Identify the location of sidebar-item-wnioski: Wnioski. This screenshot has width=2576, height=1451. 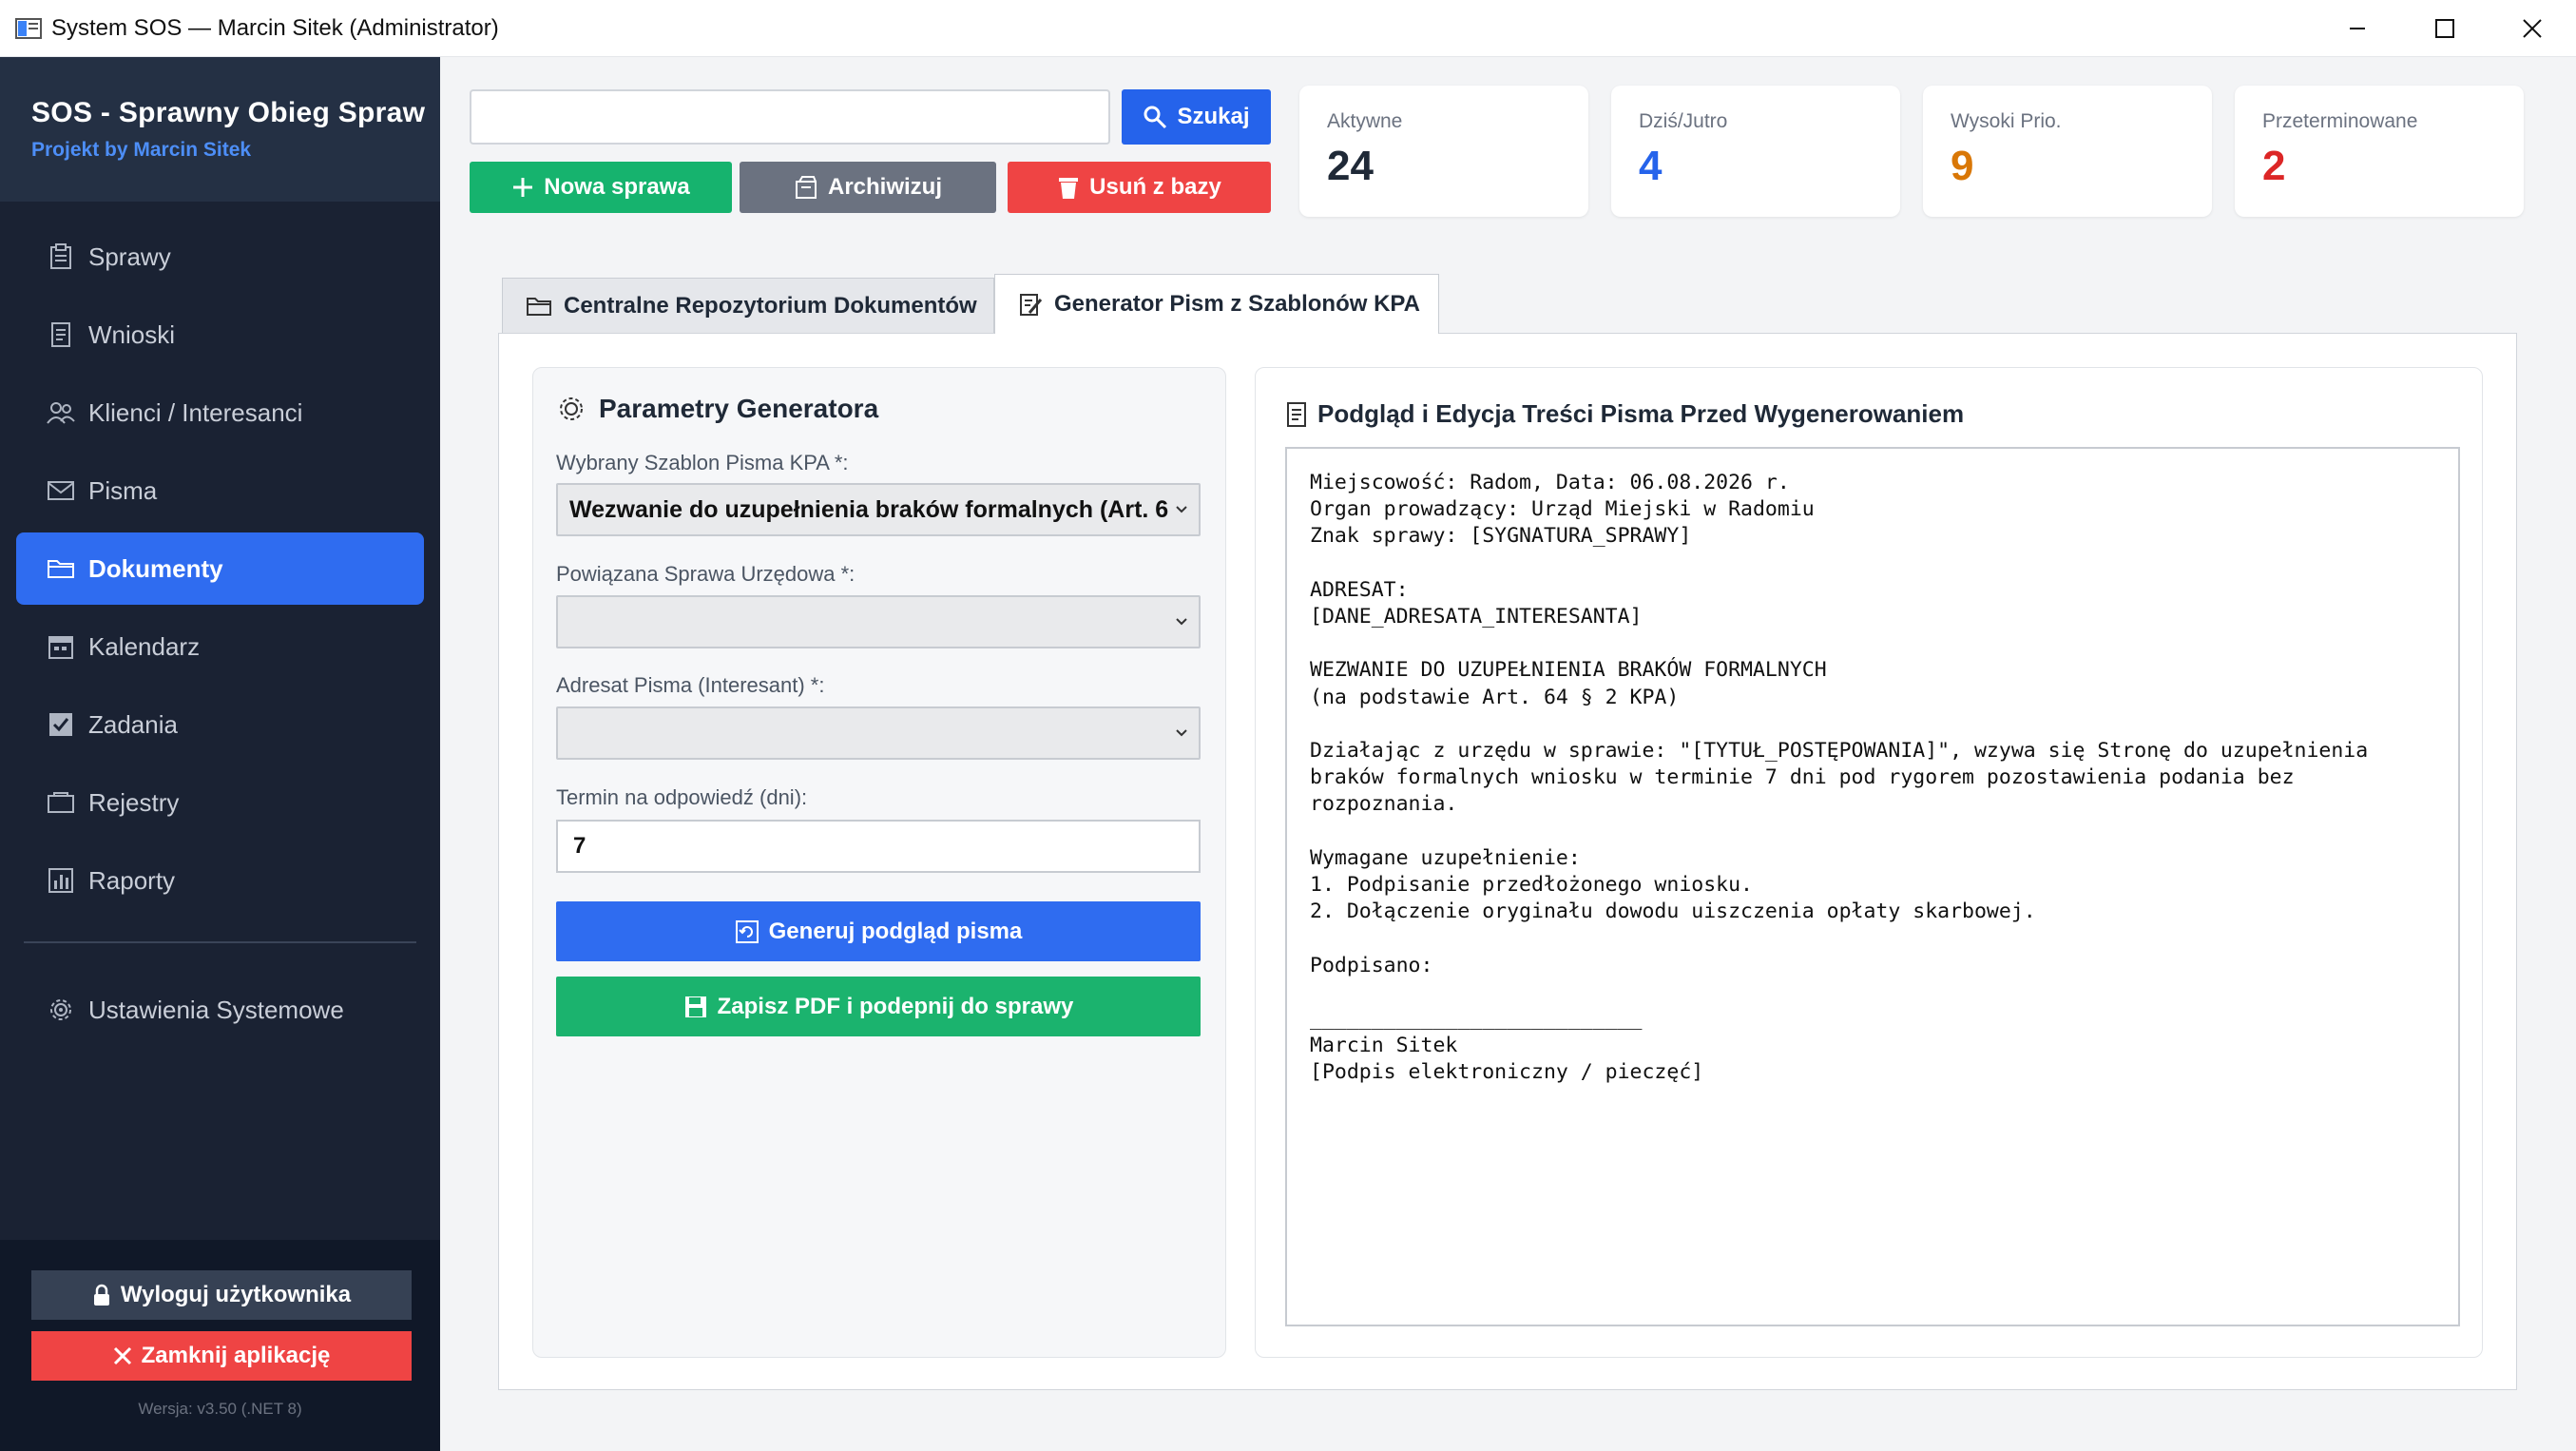
(220, 335).